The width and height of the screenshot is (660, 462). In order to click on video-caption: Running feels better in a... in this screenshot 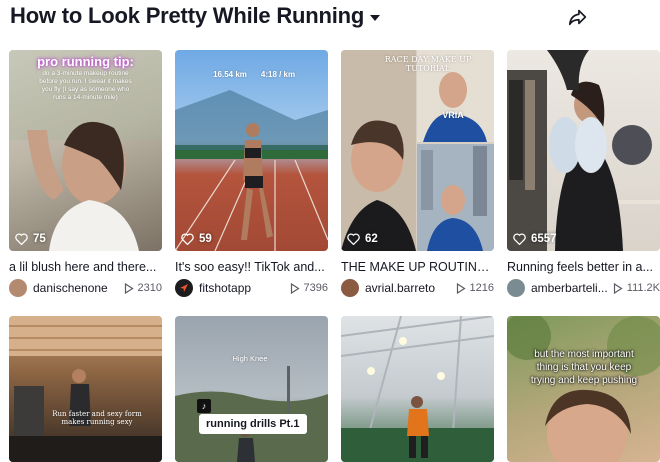, I will do `click(583, 267)`.